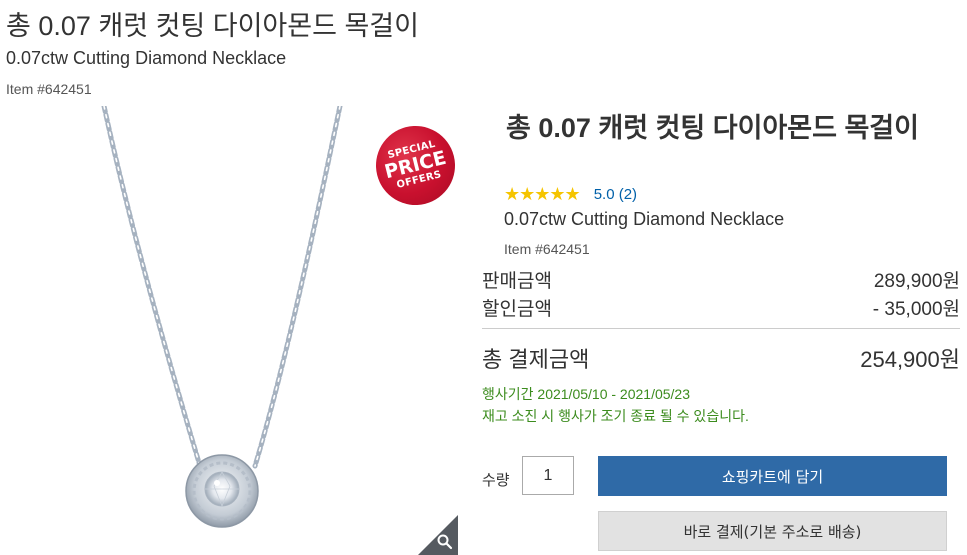 The width and height of the screenshot is (967, 555). I want to click on buy-now-button: 바로 결제(기본 주소로 배송), so click(772, 531).